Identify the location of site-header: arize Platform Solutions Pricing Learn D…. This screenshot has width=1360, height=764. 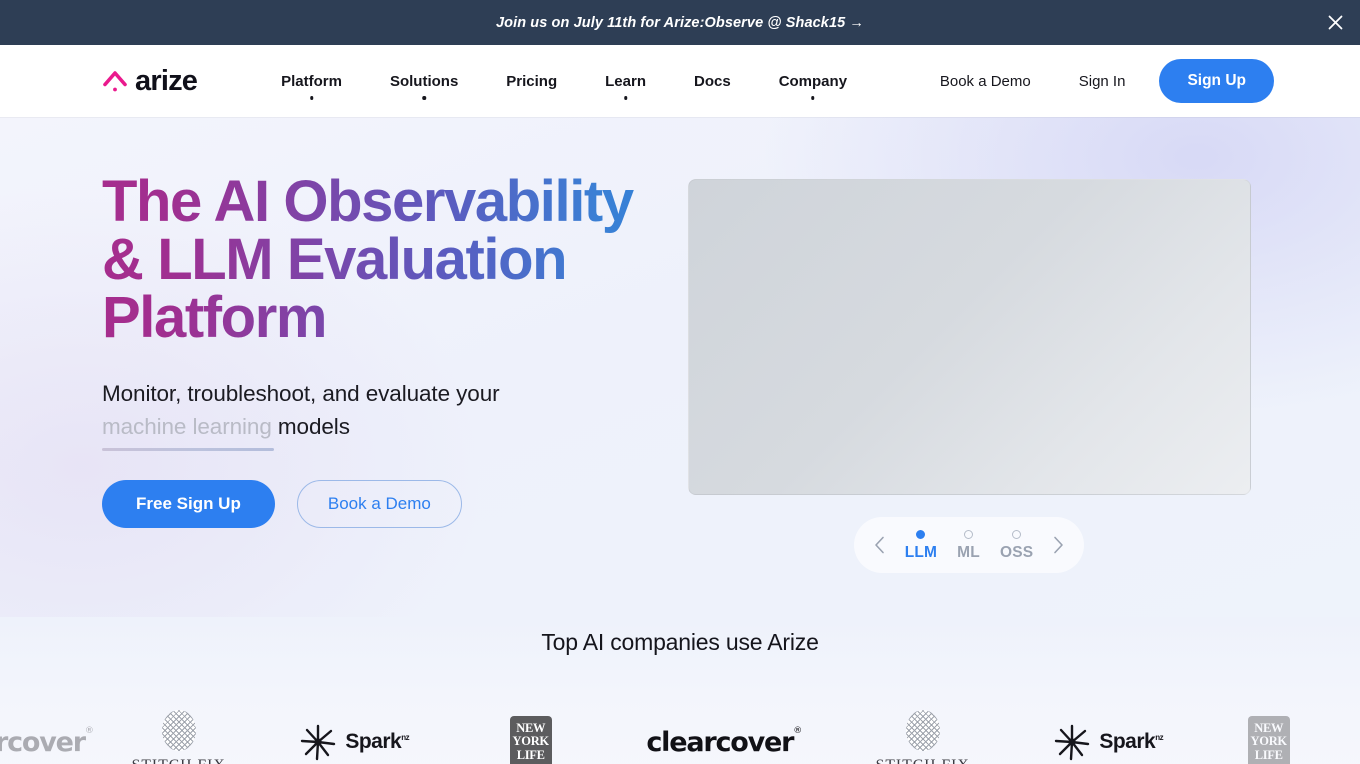
(680, 81).